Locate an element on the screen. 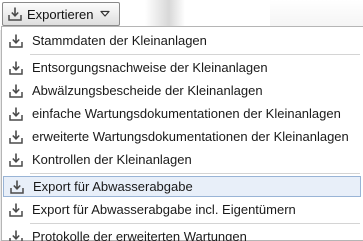 The height and width of the screenshot is (241, 363). menu-item: Stammdaten der Kleinanlagen is located at coordinates (182, 40).